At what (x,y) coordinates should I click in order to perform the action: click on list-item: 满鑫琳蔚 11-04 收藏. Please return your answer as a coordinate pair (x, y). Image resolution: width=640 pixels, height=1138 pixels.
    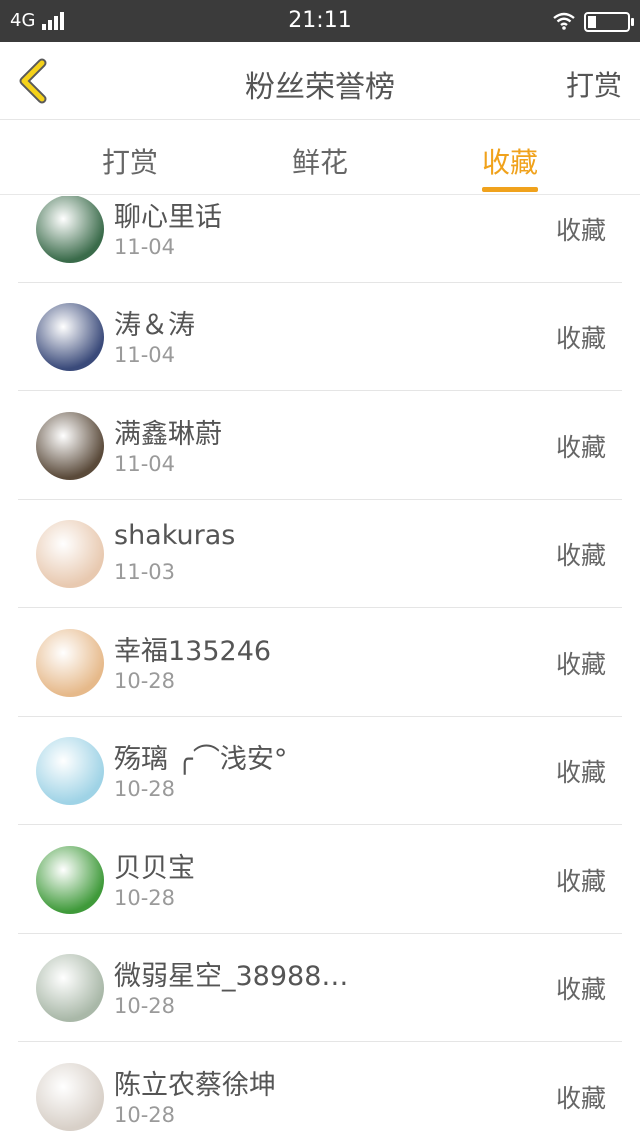
    Looking at the image, I should click on (320, 446).